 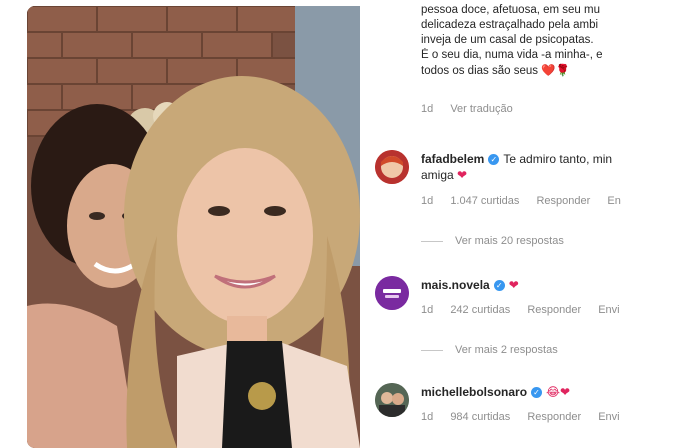 What do you see at coordinates (437, 175) in the screenshot?
I see `comment-body-continued: amiga` at bounding box center [437, 175].